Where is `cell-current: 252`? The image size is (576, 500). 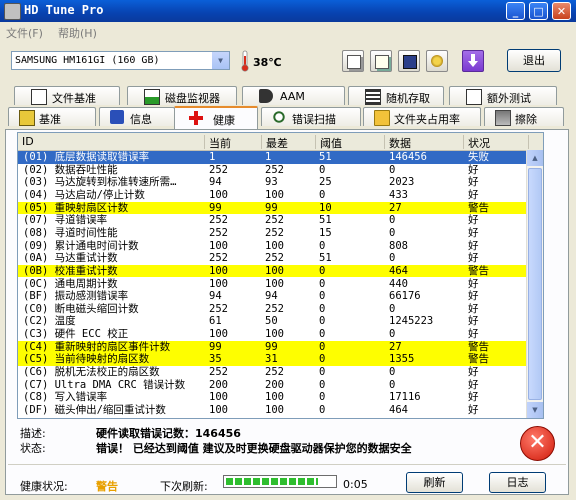
cell-current: 252 is located at coordinates (218, 308).